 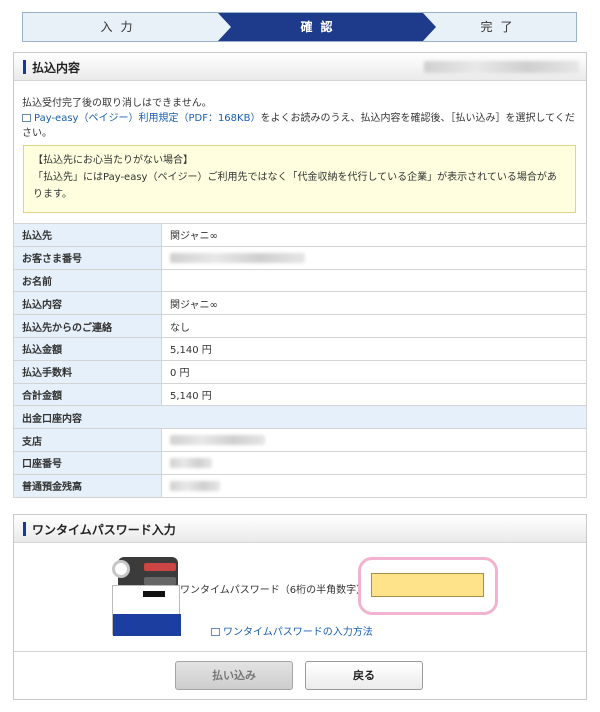 I want to click on otp-panel-header: ワンタイムパスワード入力, so click(x=300, y=529).